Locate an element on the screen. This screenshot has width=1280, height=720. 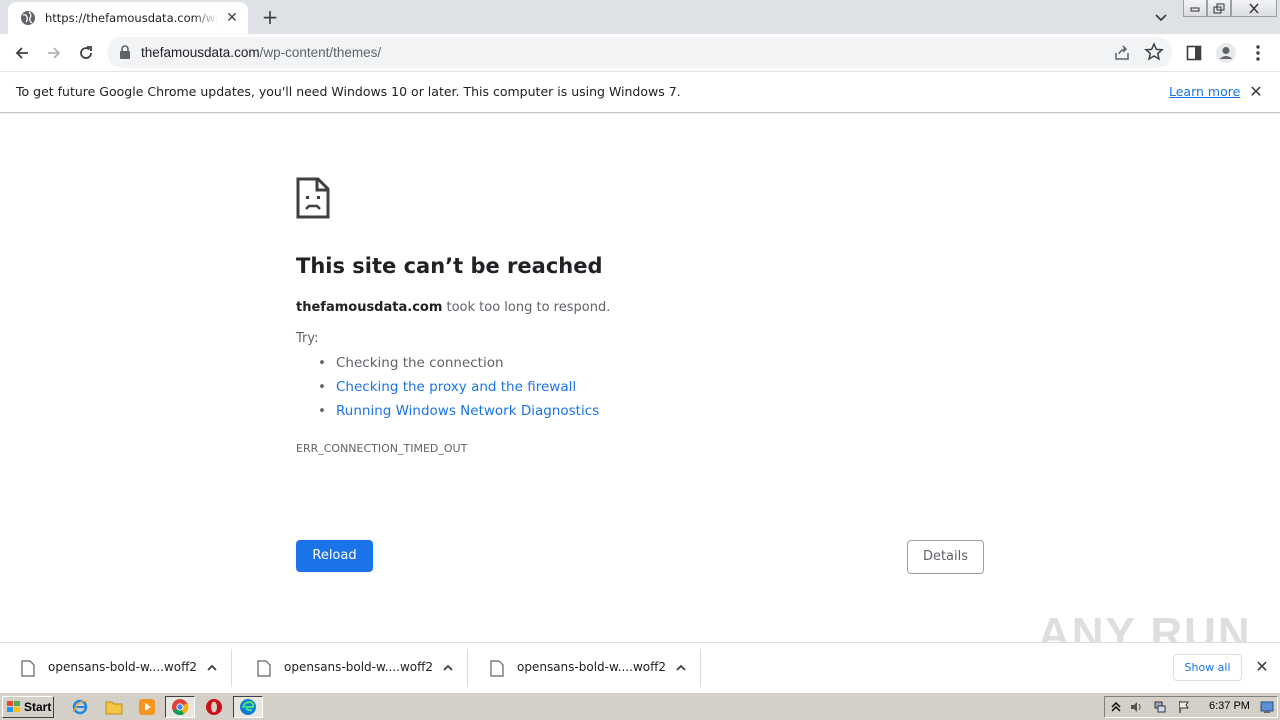
share-icon is located at coordinates (1122, 53).